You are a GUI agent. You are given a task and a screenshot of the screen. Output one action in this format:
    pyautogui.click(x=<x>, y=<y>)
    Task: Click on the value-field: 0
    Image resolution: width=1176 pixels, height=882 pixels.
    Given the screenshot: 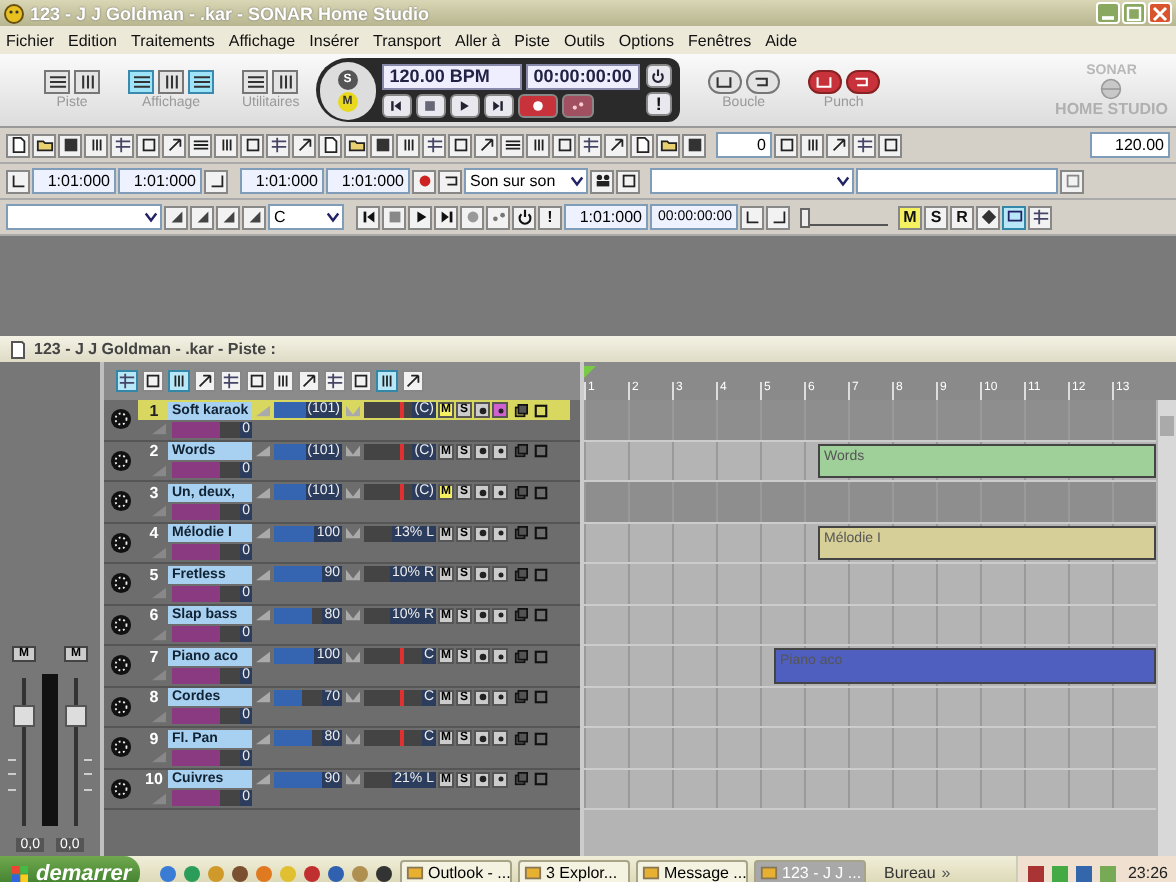 What is the action you would take?
    pyautogui.click(x=744, y=145)
    